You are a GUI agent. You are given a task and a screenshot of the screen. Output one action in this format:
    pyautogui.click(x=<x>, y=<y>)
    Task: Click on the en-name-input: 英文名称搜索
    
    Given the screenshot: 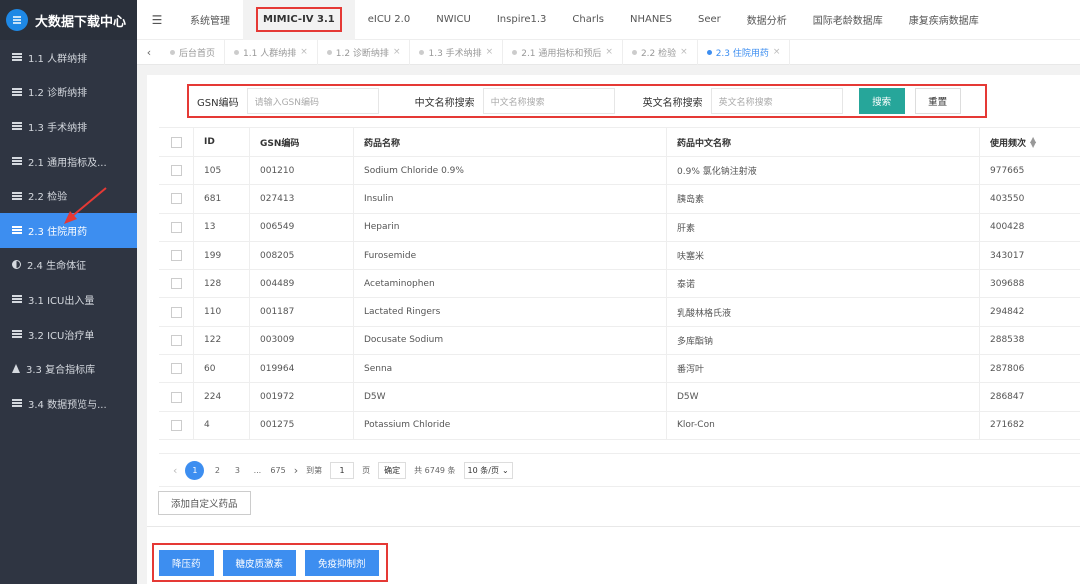 What is the action you would take?
    pyautogui.click(x=776, y=101)
    